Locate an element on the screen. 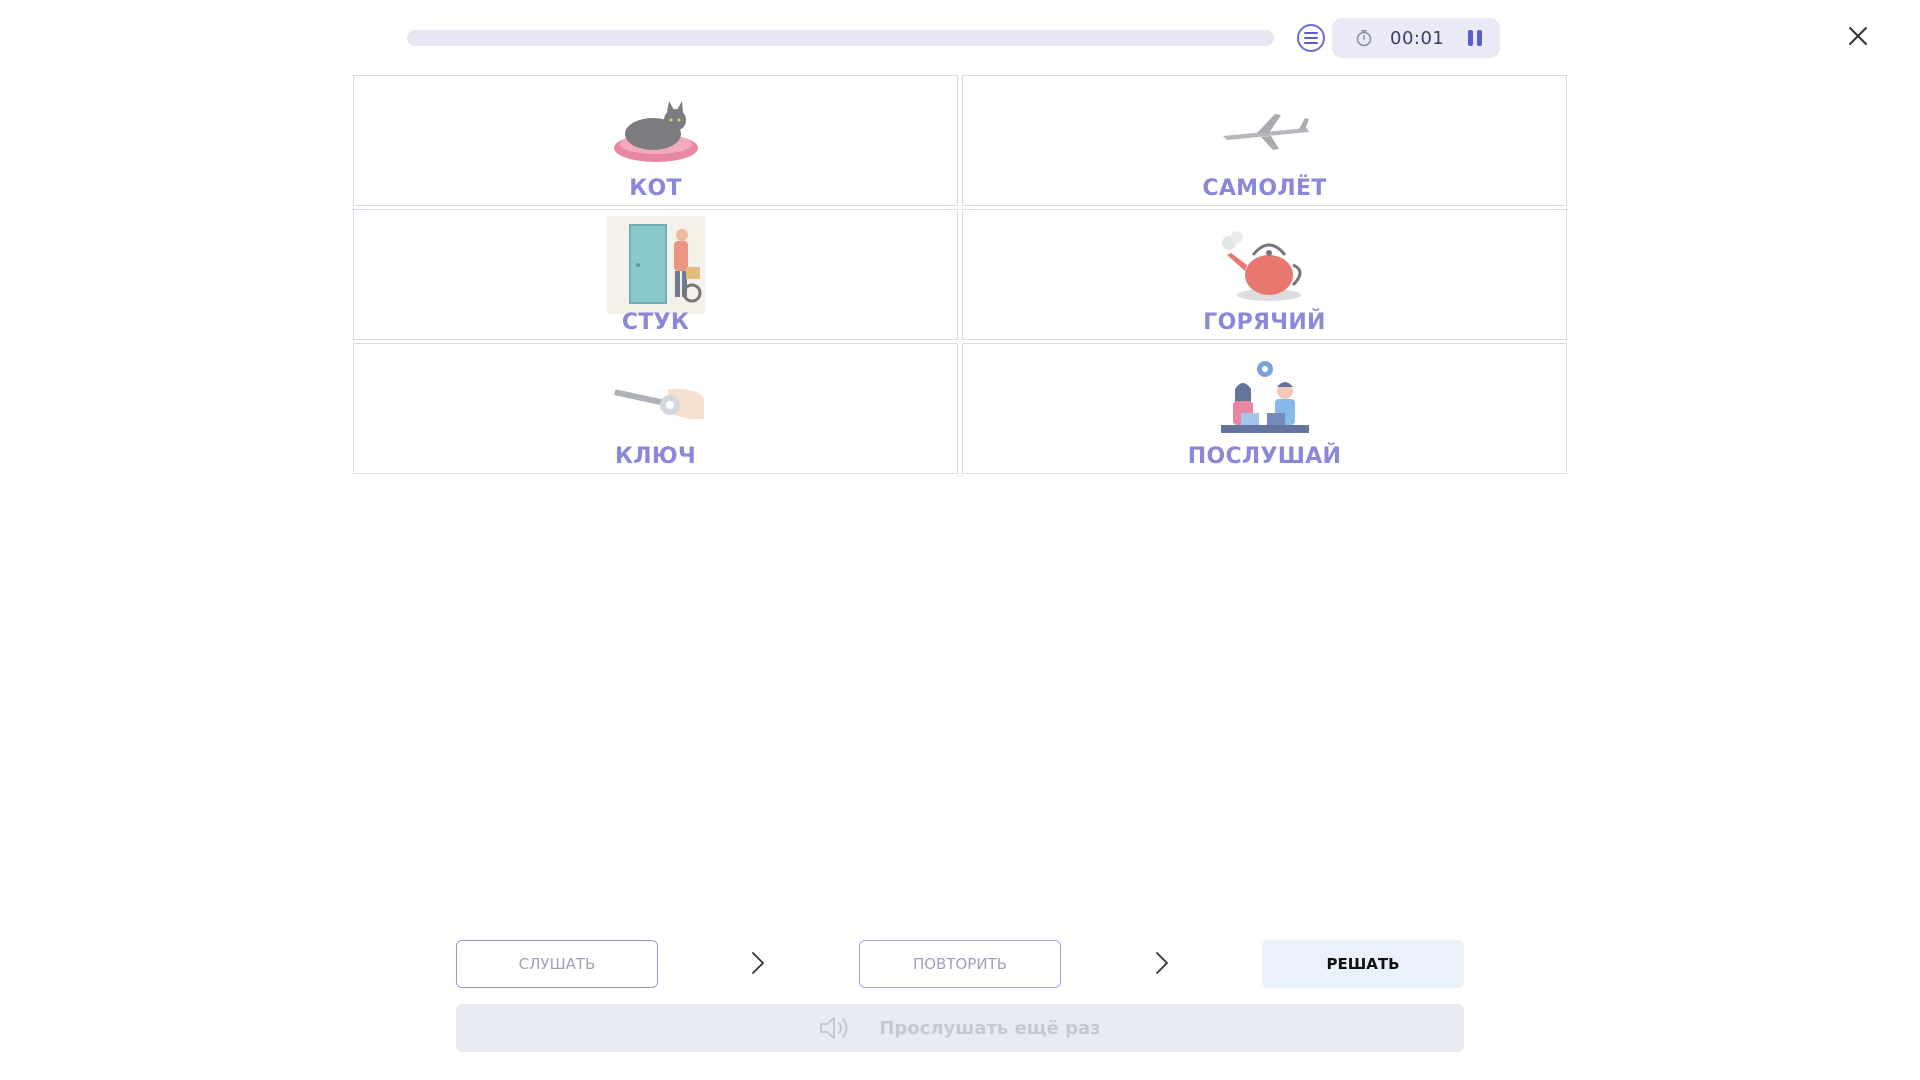 Image resolution: width=1920 pixels, height=1080 pixels. word-card-hot: ГОРЯЧИЙ is located at coordinates (1264, 274).